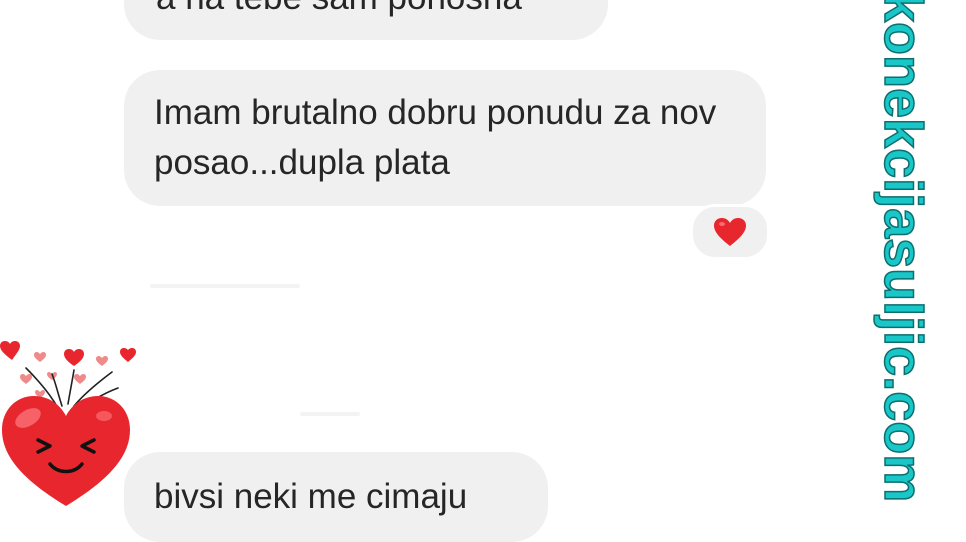 The image size is (966, 542). What do you see at coordinates (311, 496) in the screenshot?
I see `message-text: bivsi neki me cimaju` at bounding box center [311, 496].